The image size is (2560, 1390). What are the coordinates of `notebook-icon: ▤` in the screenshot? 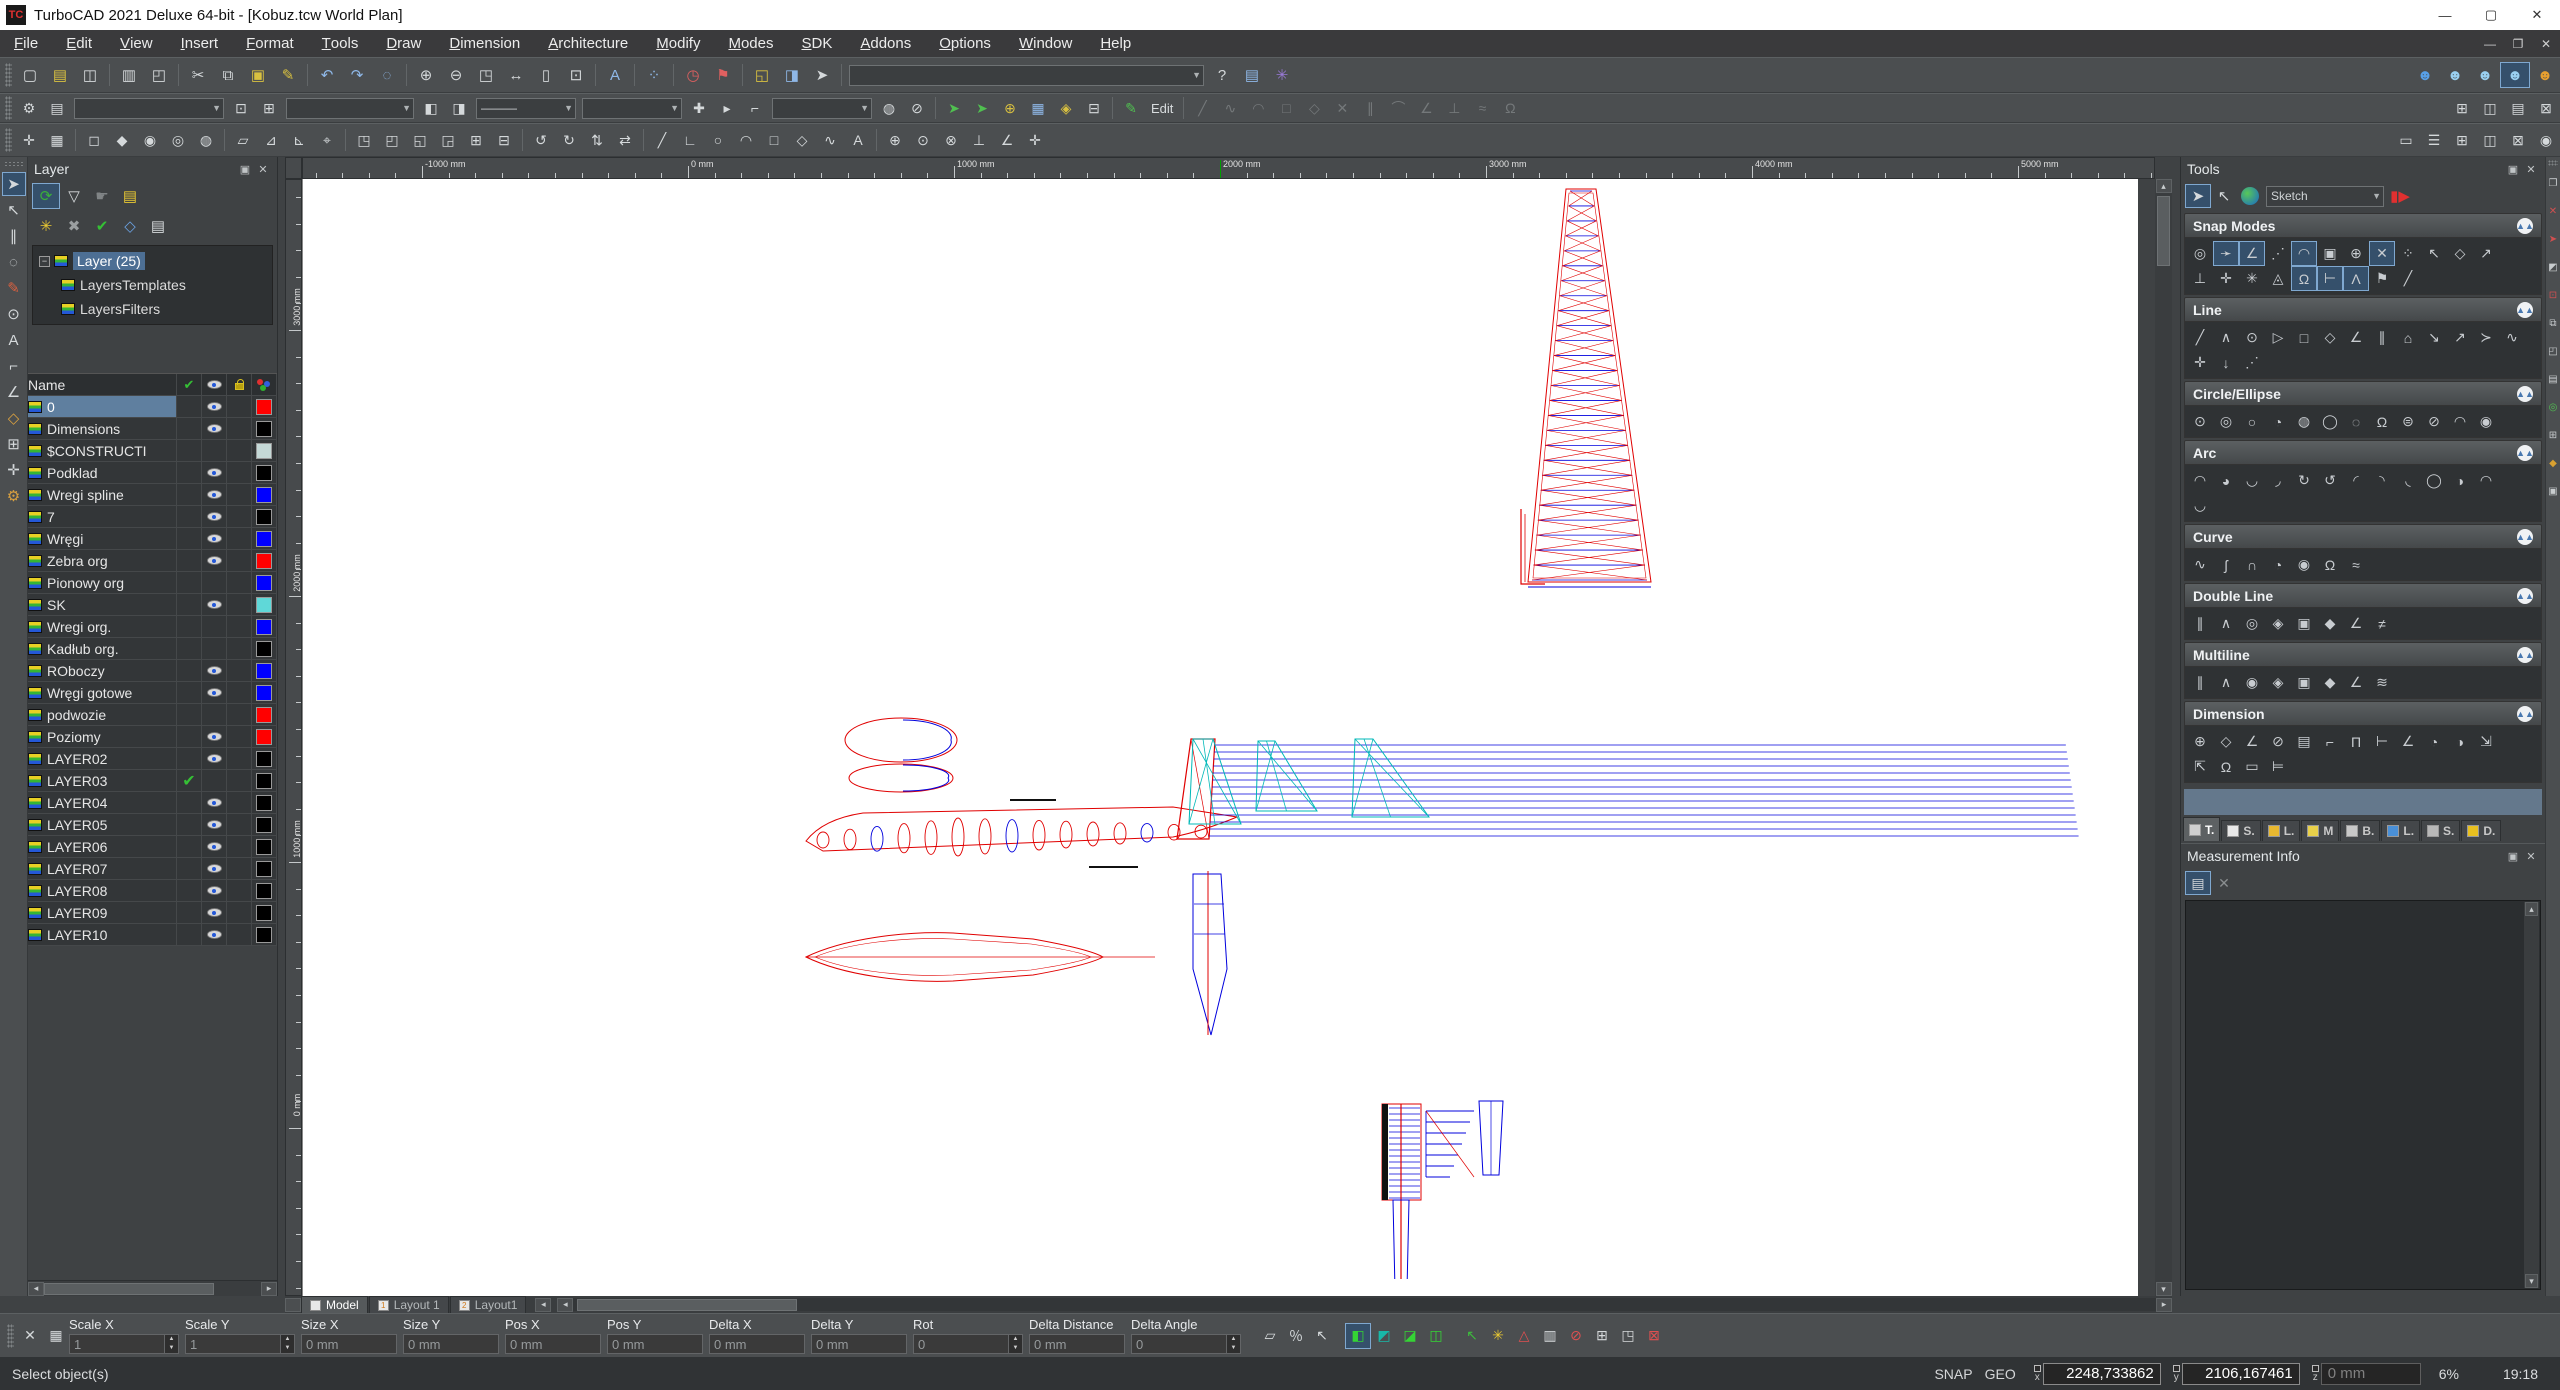 It's located at (1252, 75).